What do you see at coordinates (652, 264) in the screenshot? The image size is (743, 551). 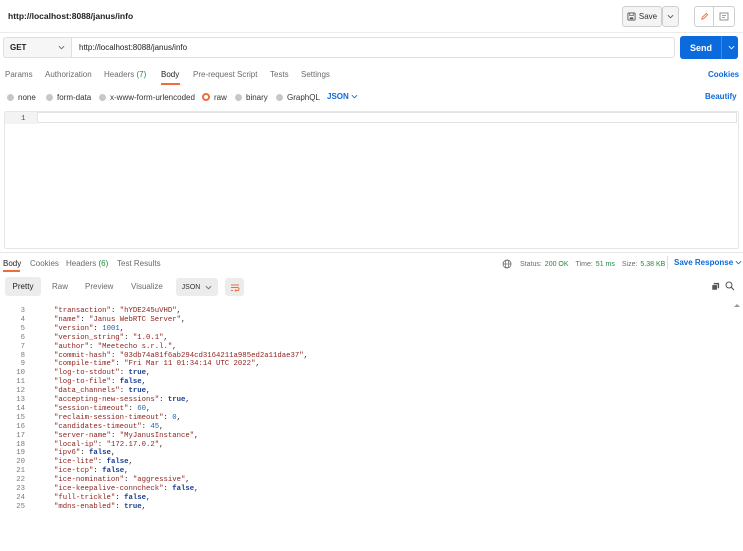 I see `size-value: 5.38 KB` at bounding box center [652, 264].